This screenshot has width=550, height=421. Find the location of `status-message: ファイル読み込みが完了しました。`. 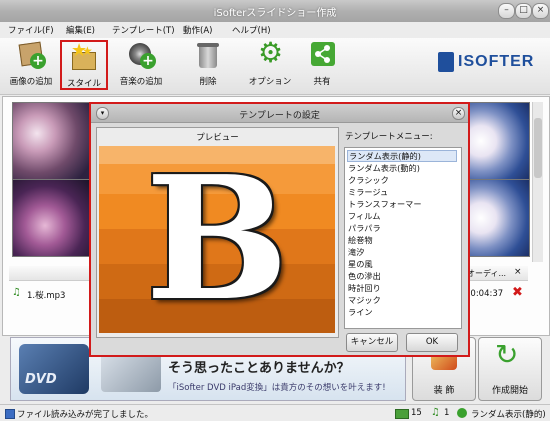

status-message: ファイル読み込みが完了しました。 is located at coordinates (85, 415).